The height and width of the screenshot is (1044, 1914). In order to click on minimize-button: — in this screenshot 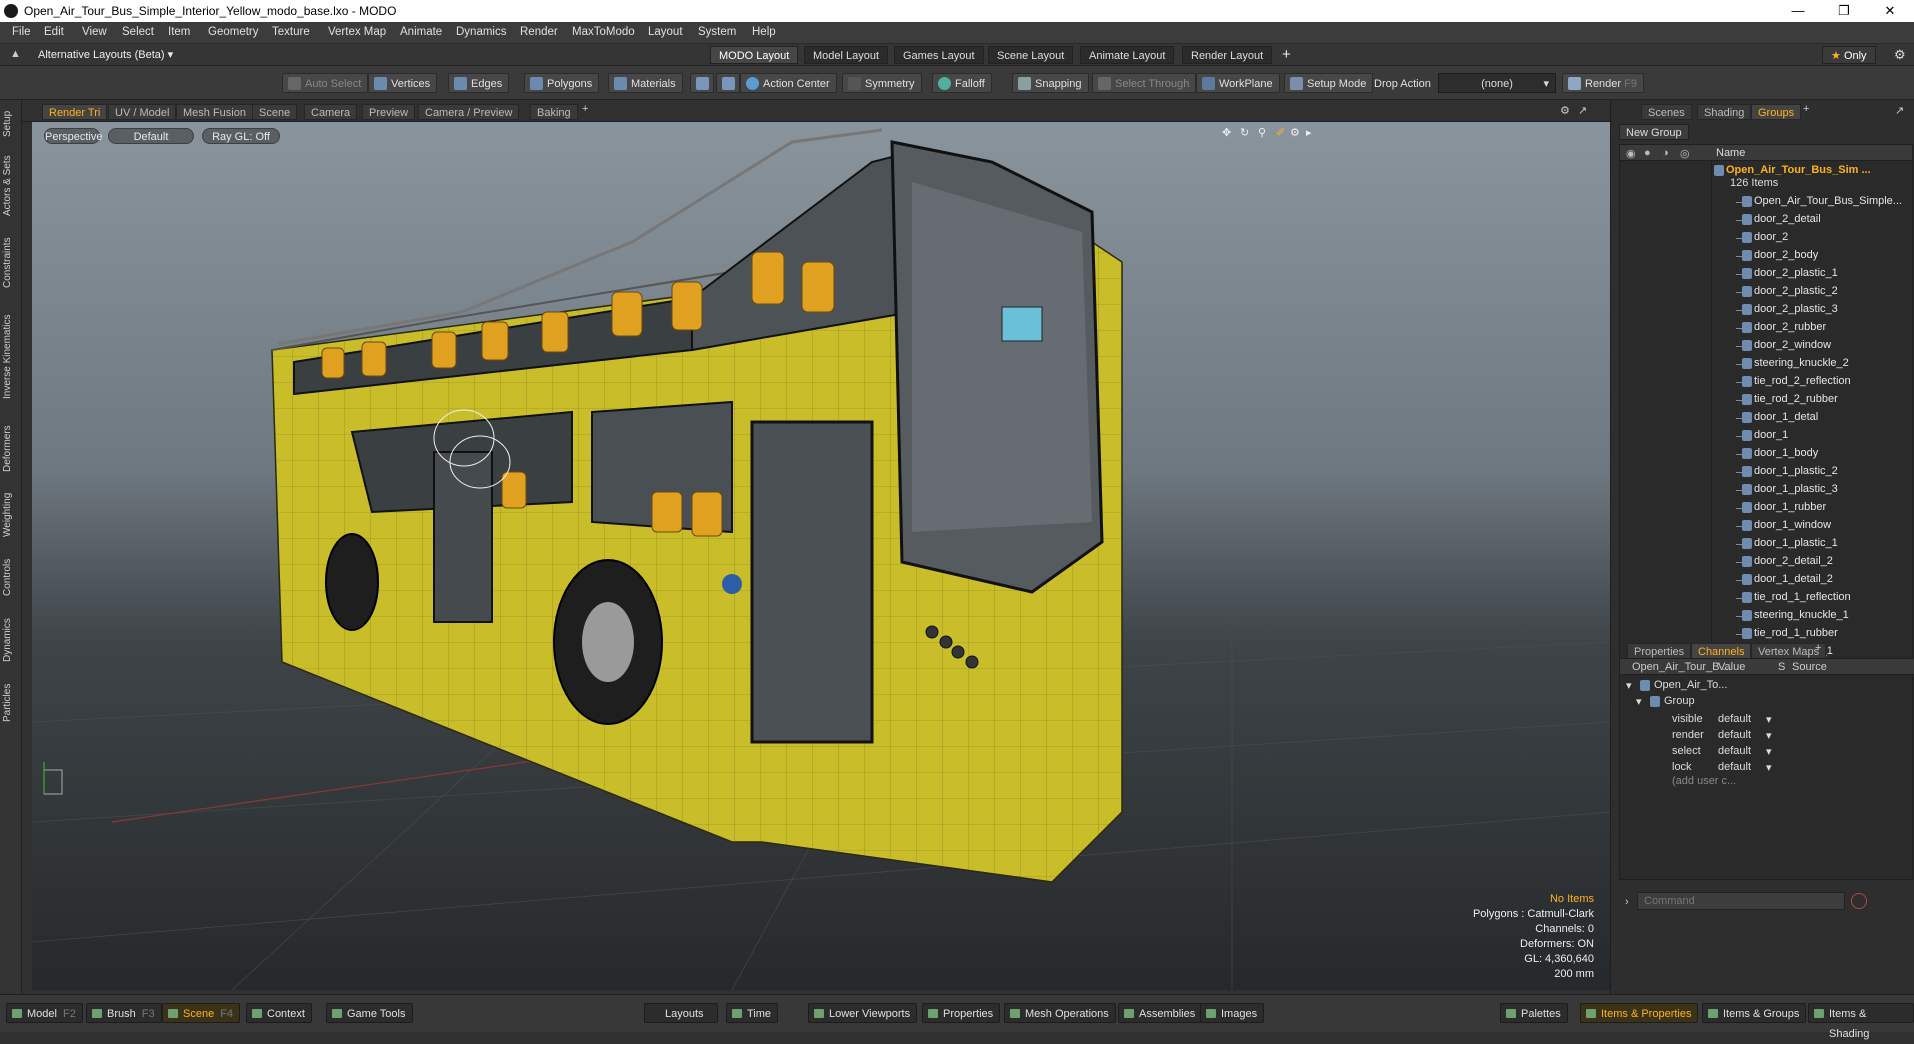, I will do `click(1798, 11)`.